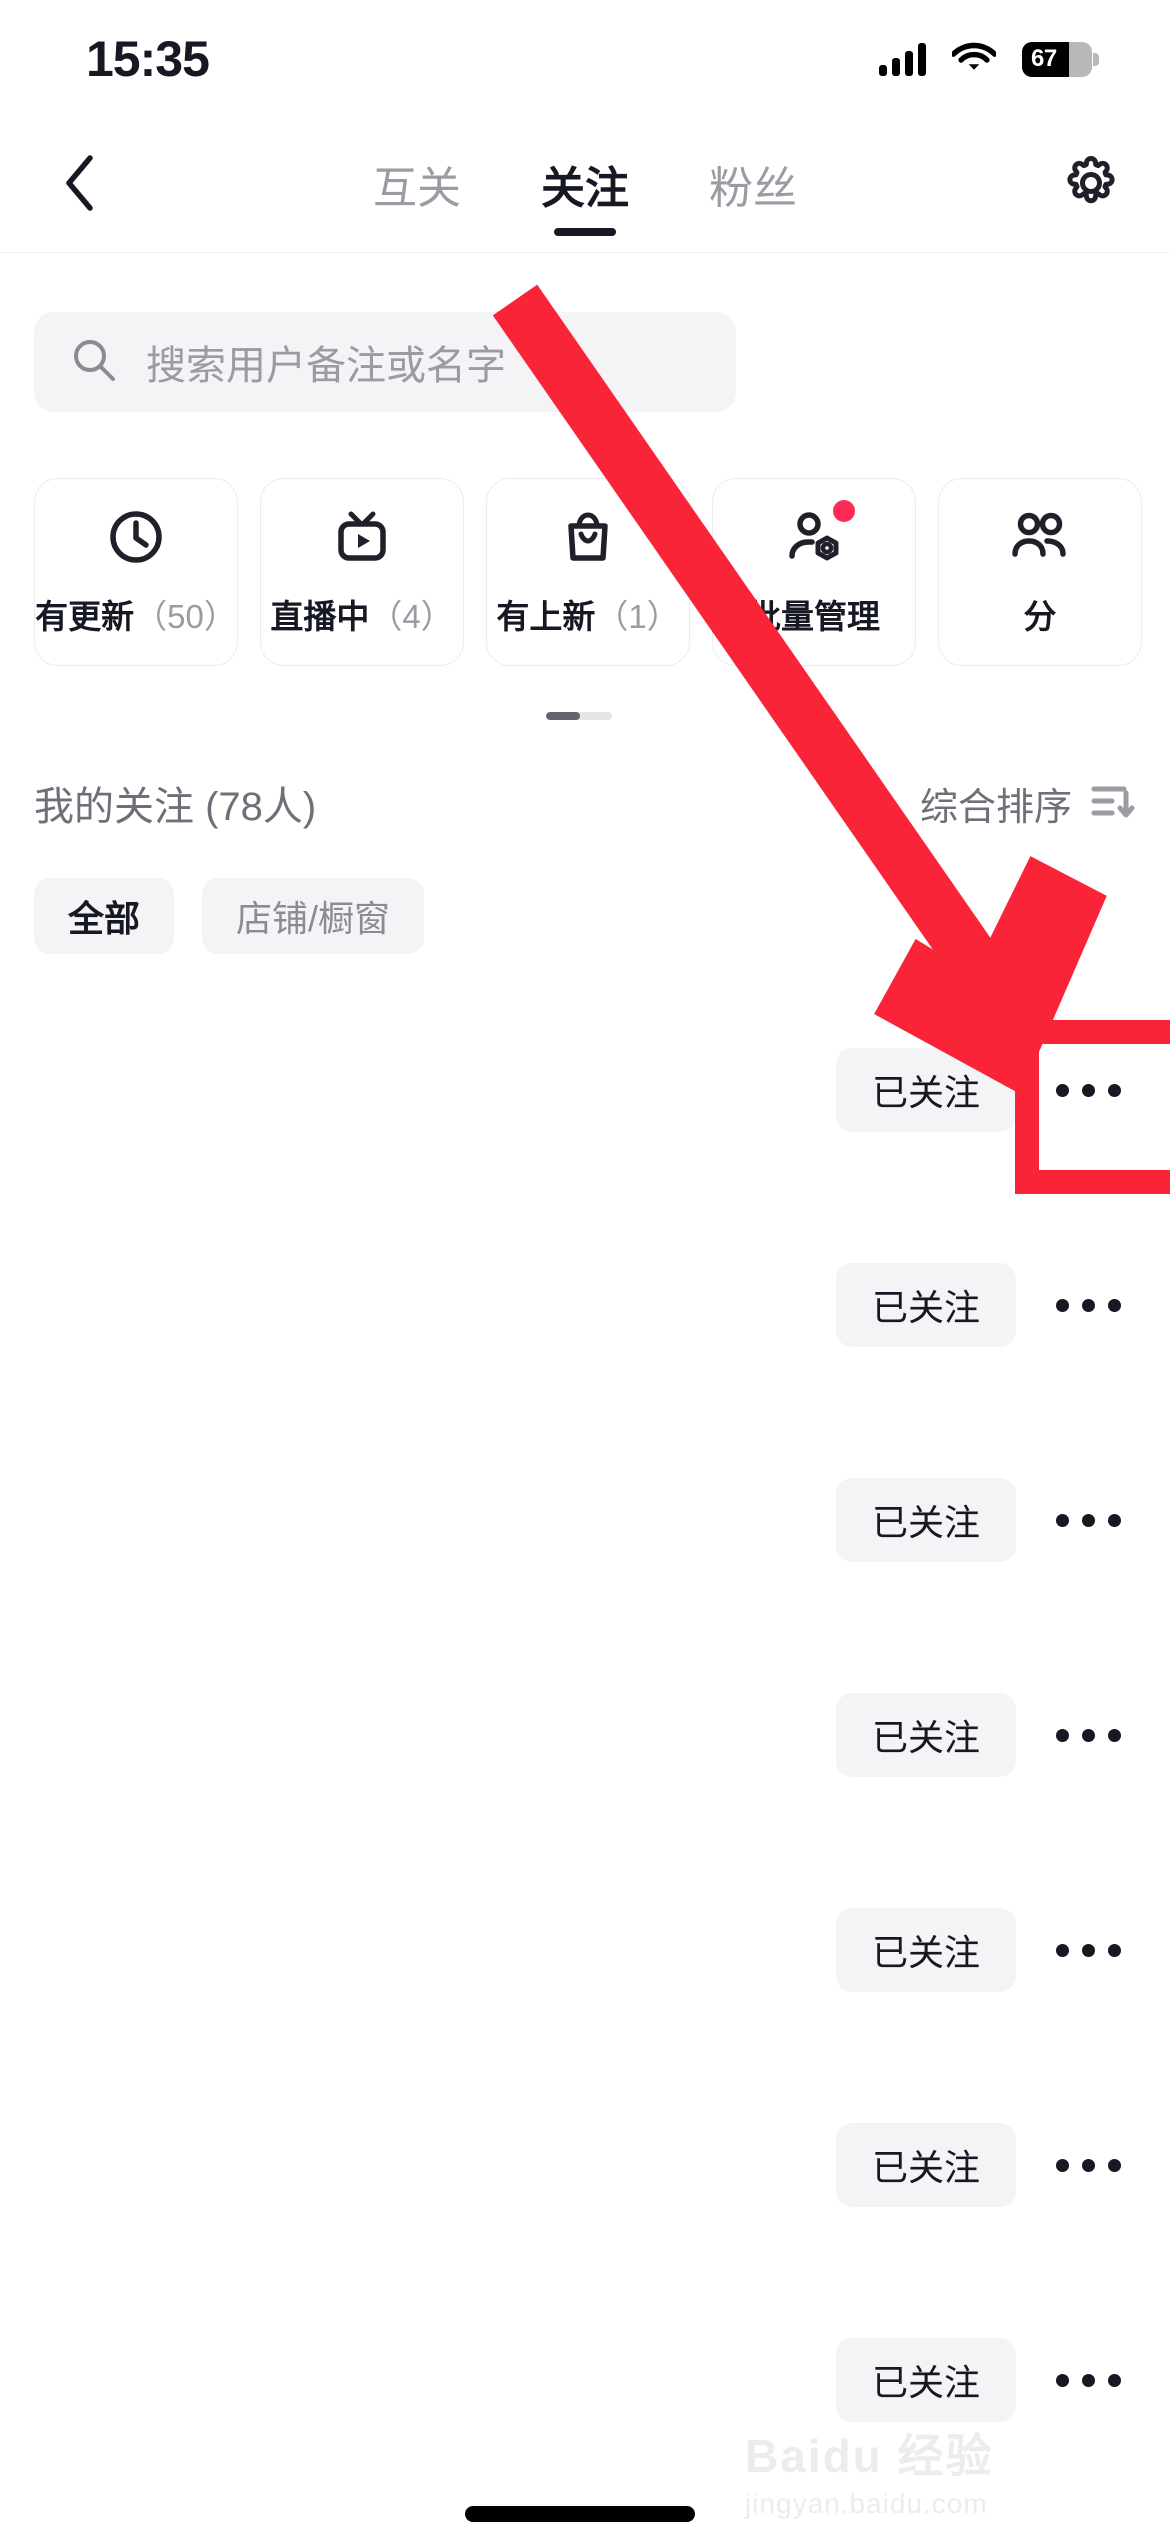 The image size is (1170, 2532). What do you see at coordinates (819, 534) in the screenshot?
I see `user-manage-icon` at bounding box center [819, 534].